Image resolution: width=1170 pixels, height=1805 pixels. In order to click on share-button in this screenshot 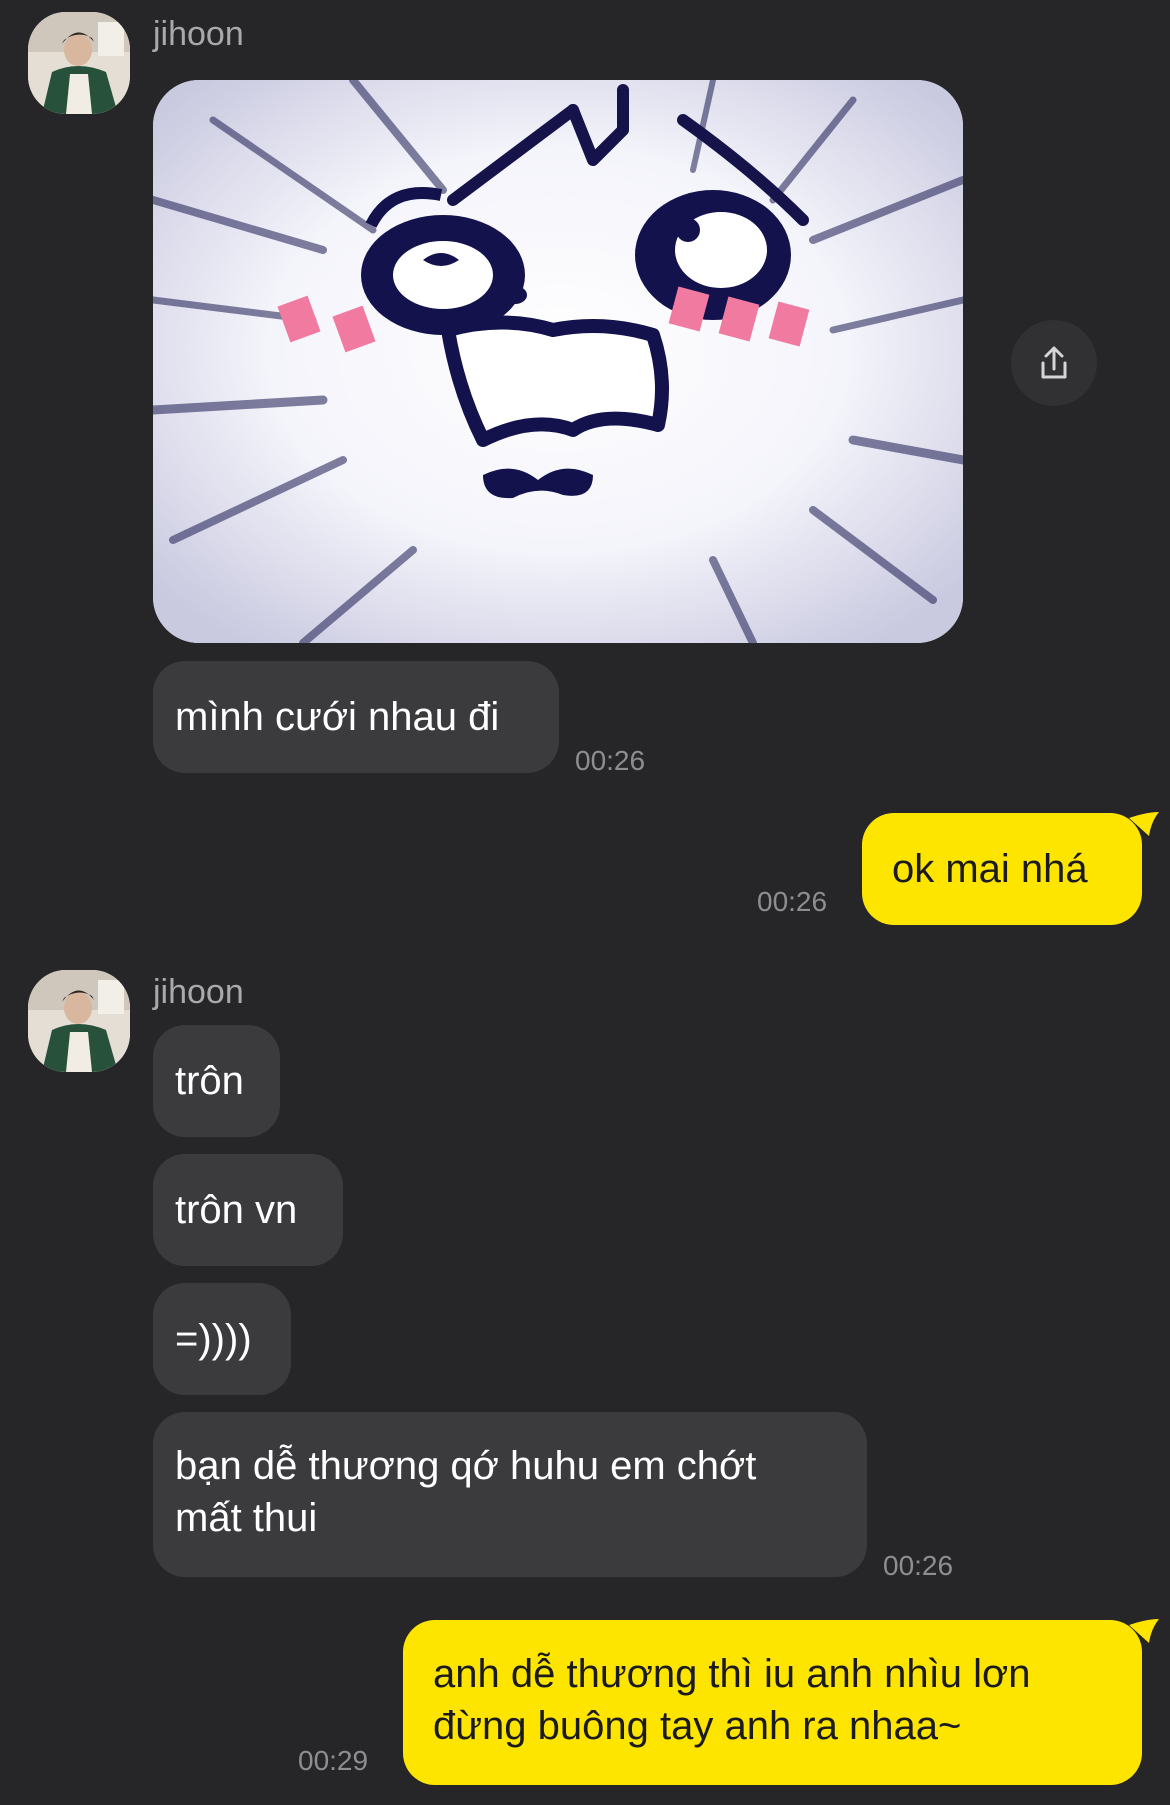, I will do `click(1054, 363)`.